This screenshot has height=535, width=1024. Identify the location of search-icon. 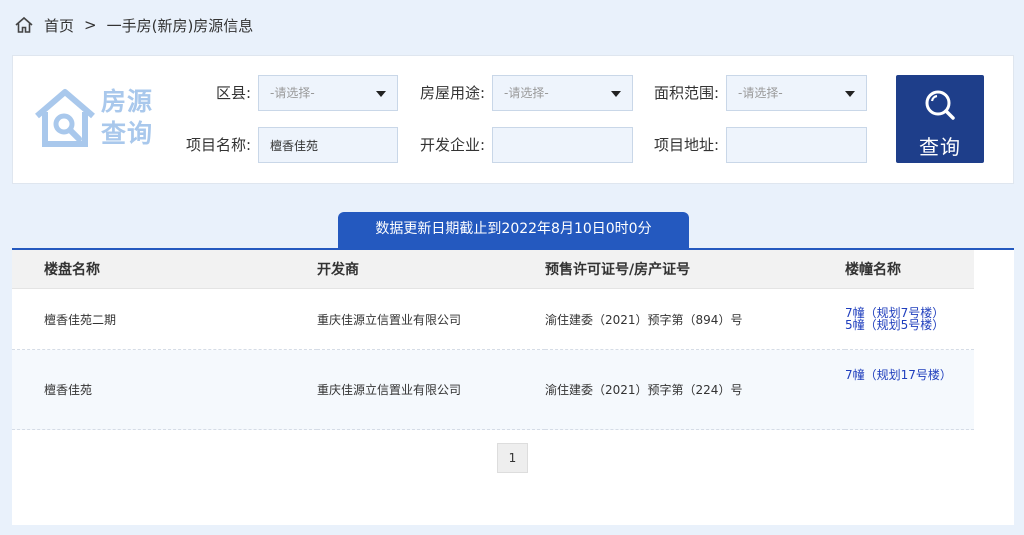
(940, 105).